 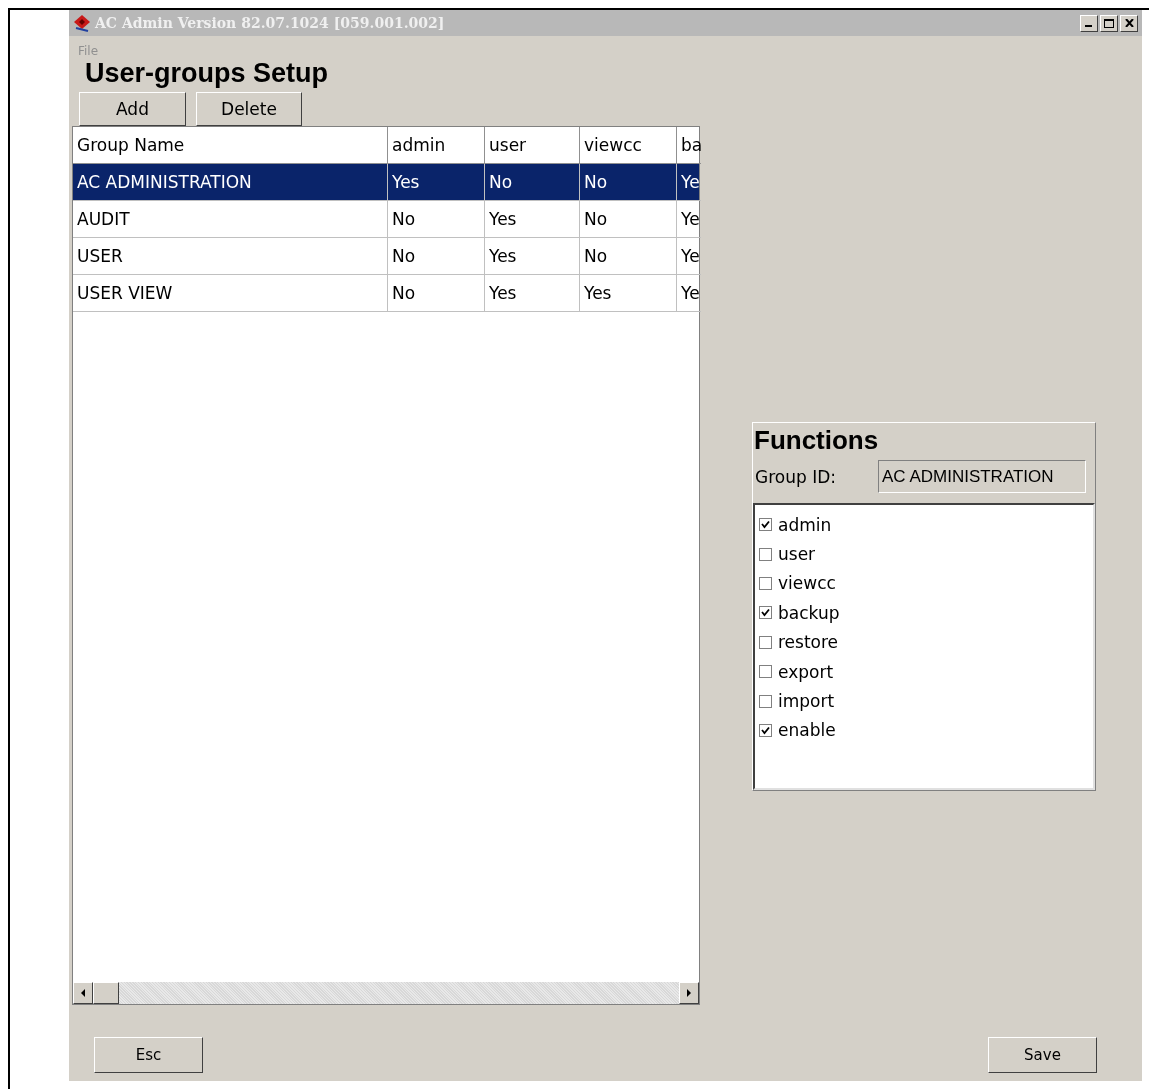 What do you see at coordinates (805, 524) in the screenshot?
I see `checkbox-label: admin` at bounding box center [805, 524].